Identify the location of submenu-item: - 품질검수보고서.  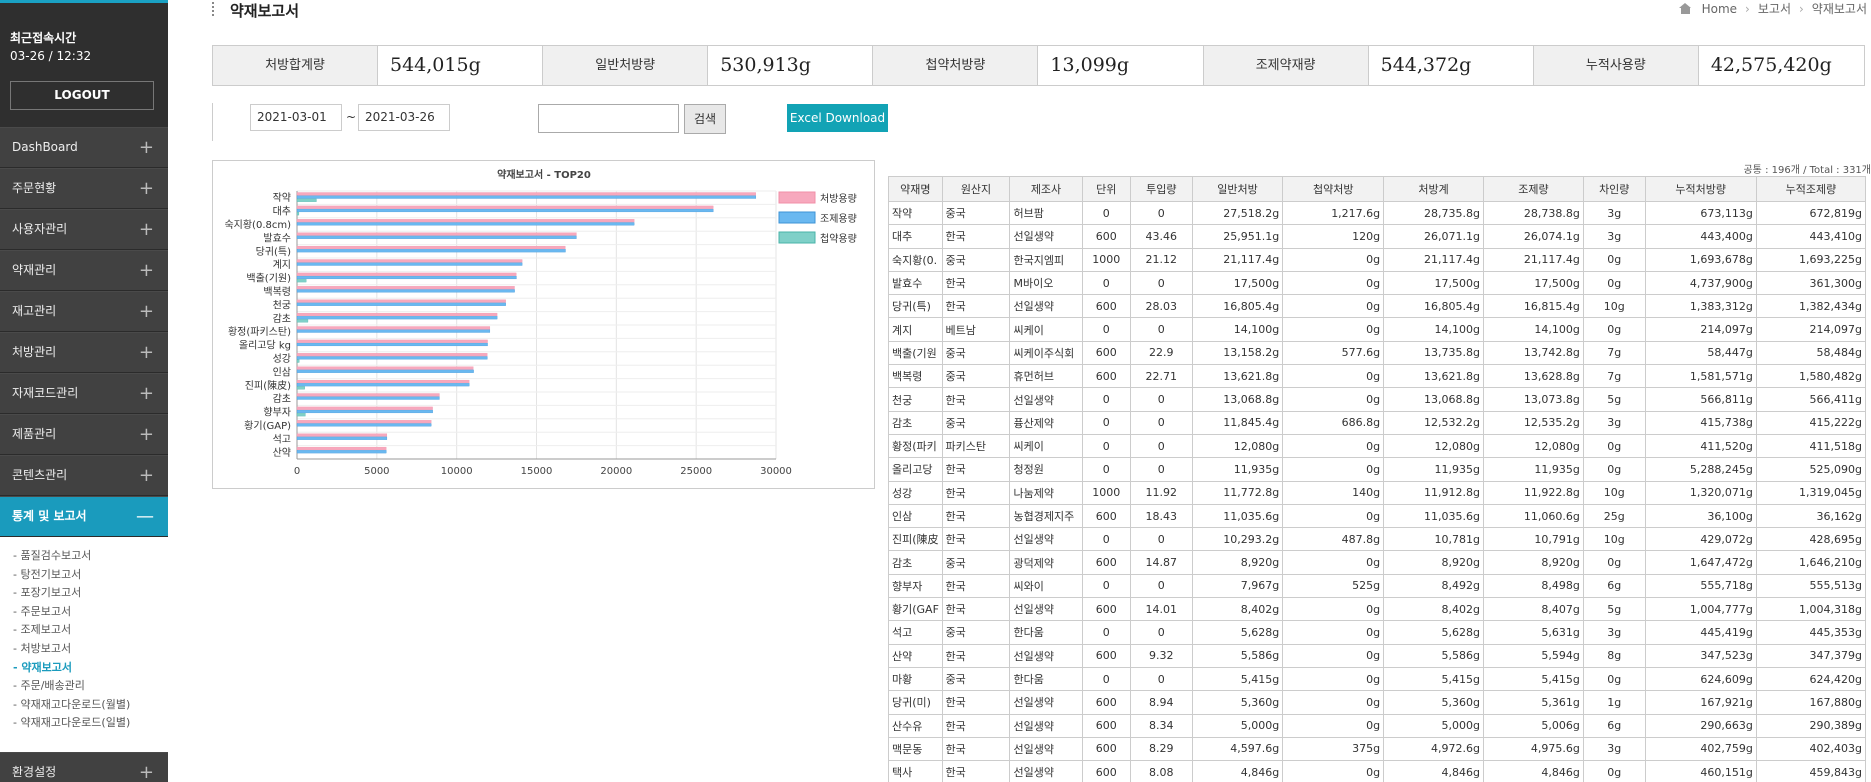
(90, 556).